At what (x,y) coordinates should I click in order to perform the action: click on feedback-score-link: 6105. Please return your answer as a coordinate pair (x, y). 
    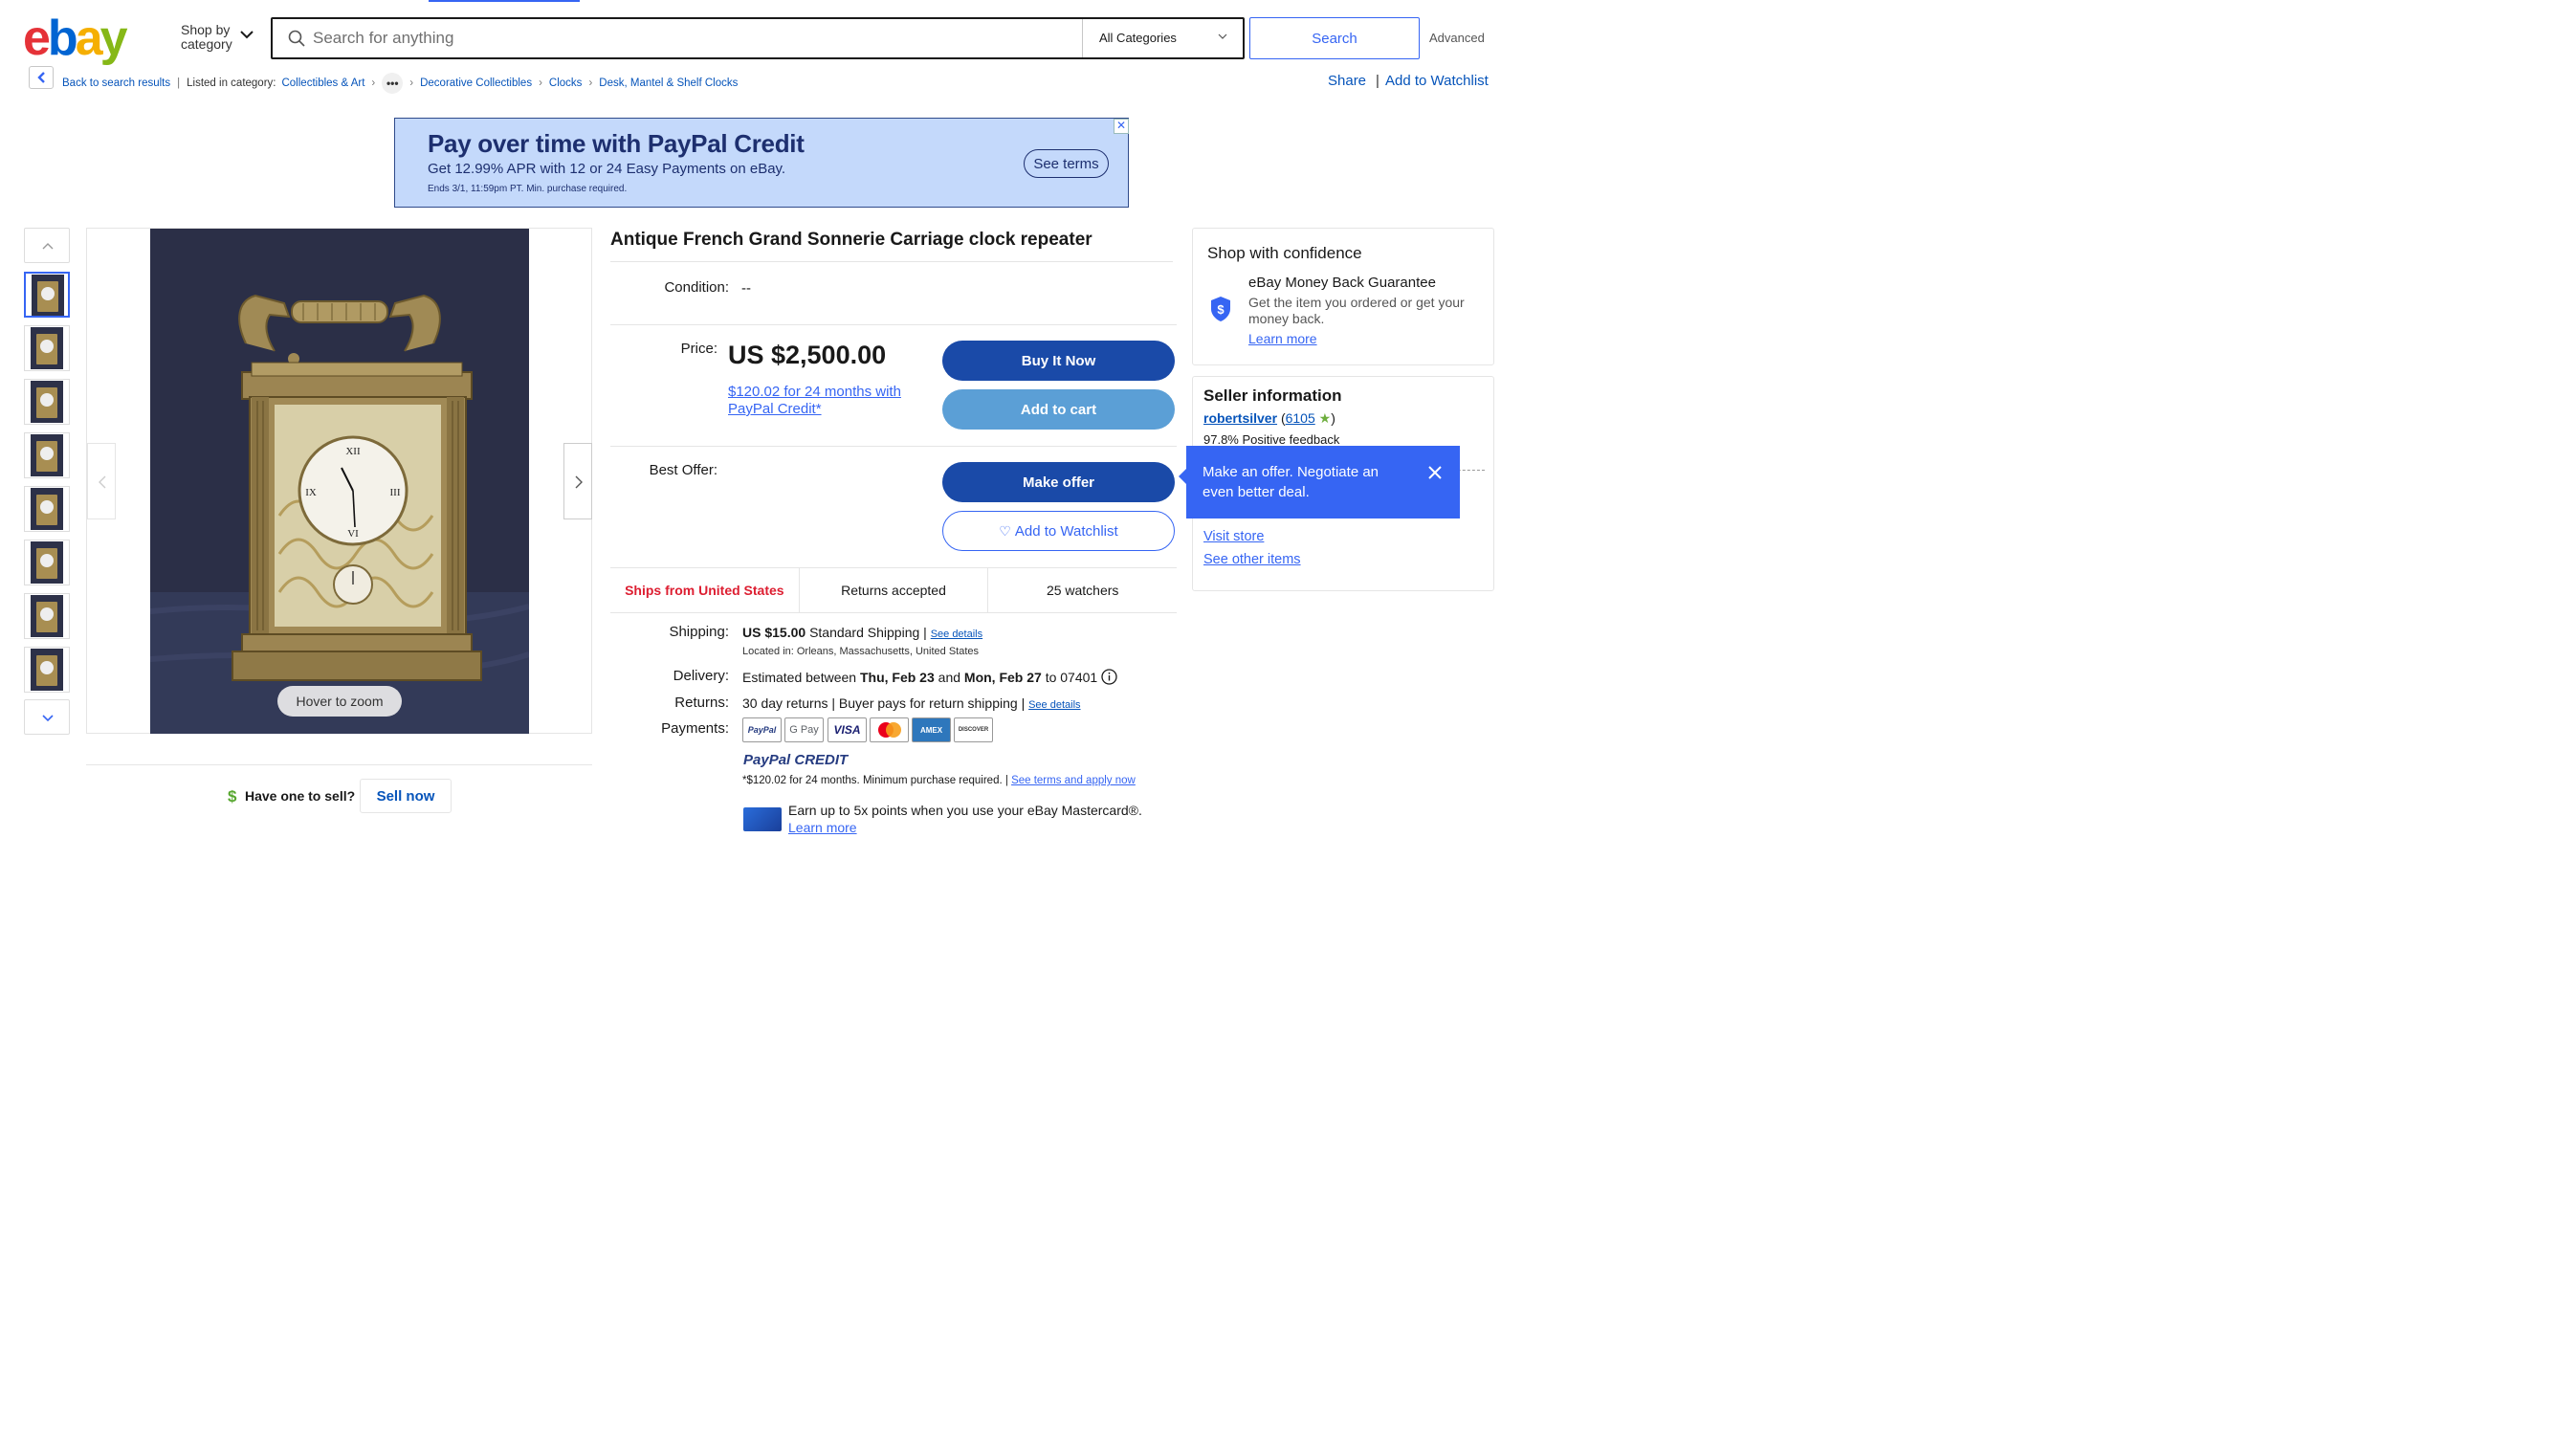
    Looking at the image, I should click on (1300, 418).